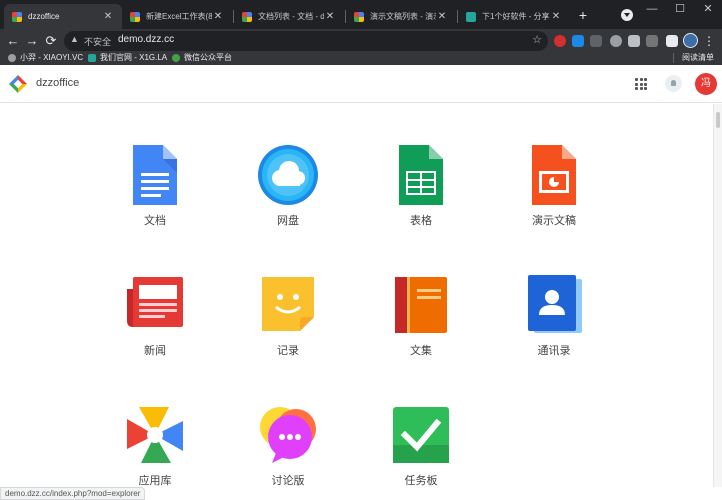 This screenshot has width=722, height=500. Describe the element at coordinates (596, 41) in the screenshot. I see `extension-grey-icon` at that location.